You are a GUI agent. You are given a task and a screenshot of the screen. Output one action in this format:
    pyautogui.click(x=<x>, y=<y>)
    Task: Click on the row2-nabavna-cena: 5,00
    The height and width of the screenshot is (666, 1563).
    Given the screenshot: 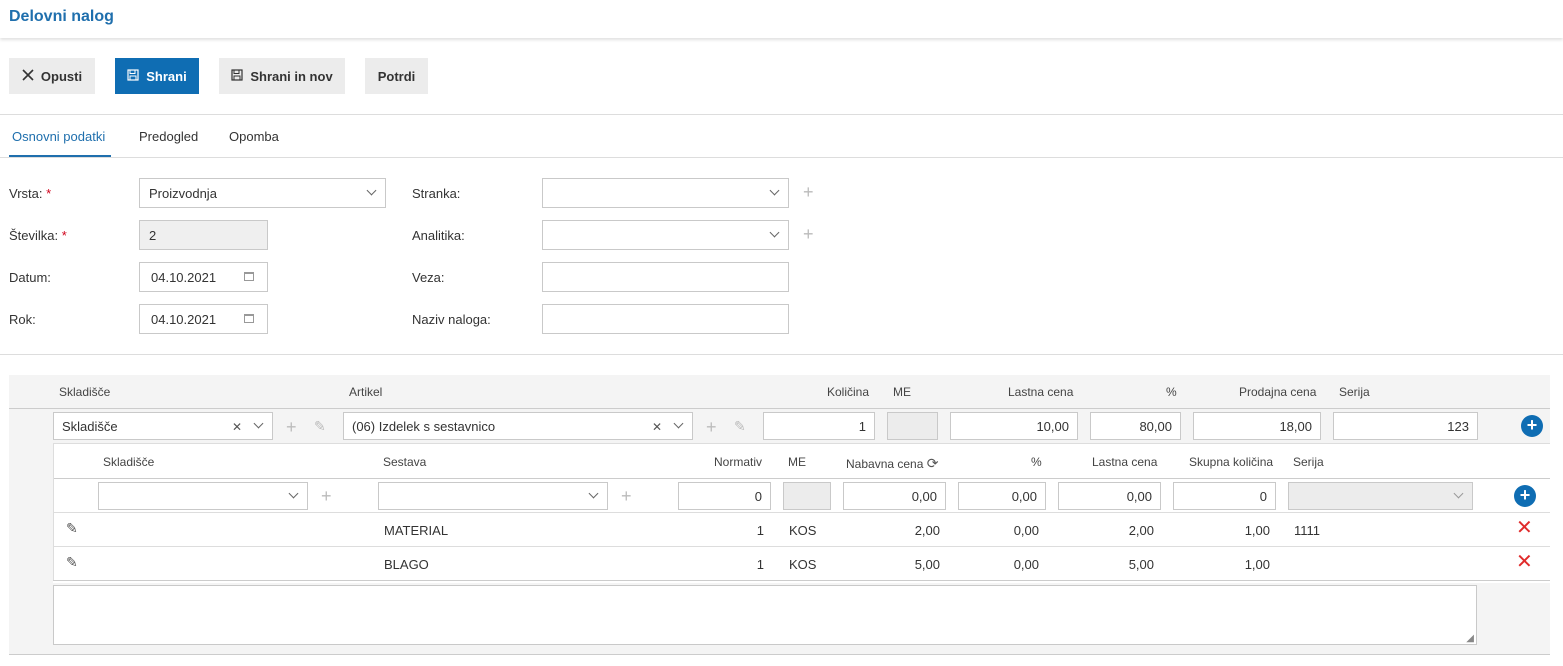 What is the action you would take?
    pyautogui.click(x=927, y=564)
    